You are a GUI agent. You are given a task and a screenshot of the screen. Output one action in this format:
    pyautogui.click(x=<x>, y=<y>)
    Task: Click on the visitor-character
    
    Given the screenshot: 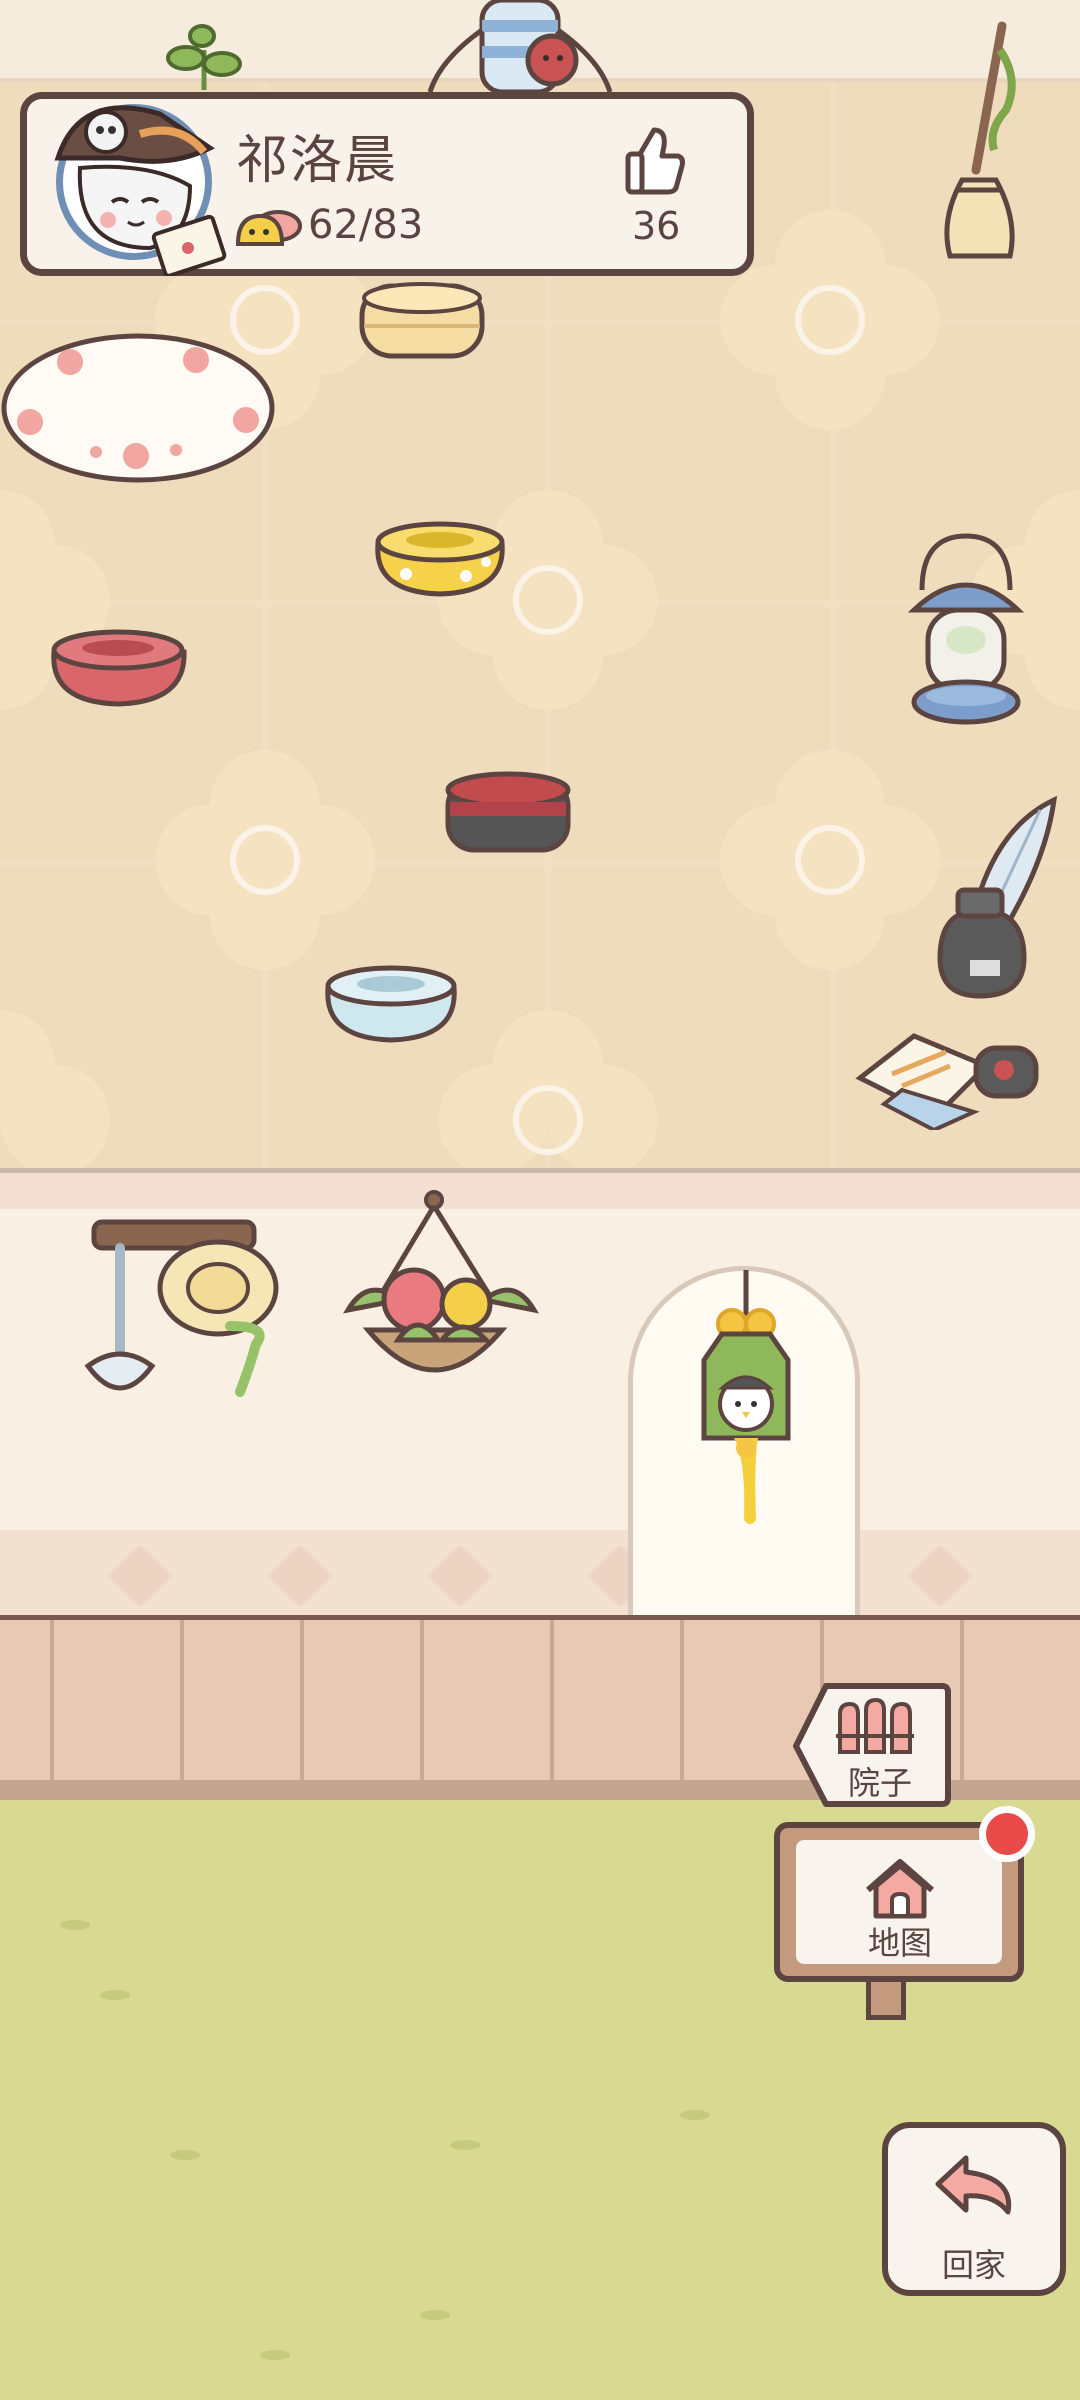 What is the action you would take?
    pyautogui.click(x=520, y=46)
    